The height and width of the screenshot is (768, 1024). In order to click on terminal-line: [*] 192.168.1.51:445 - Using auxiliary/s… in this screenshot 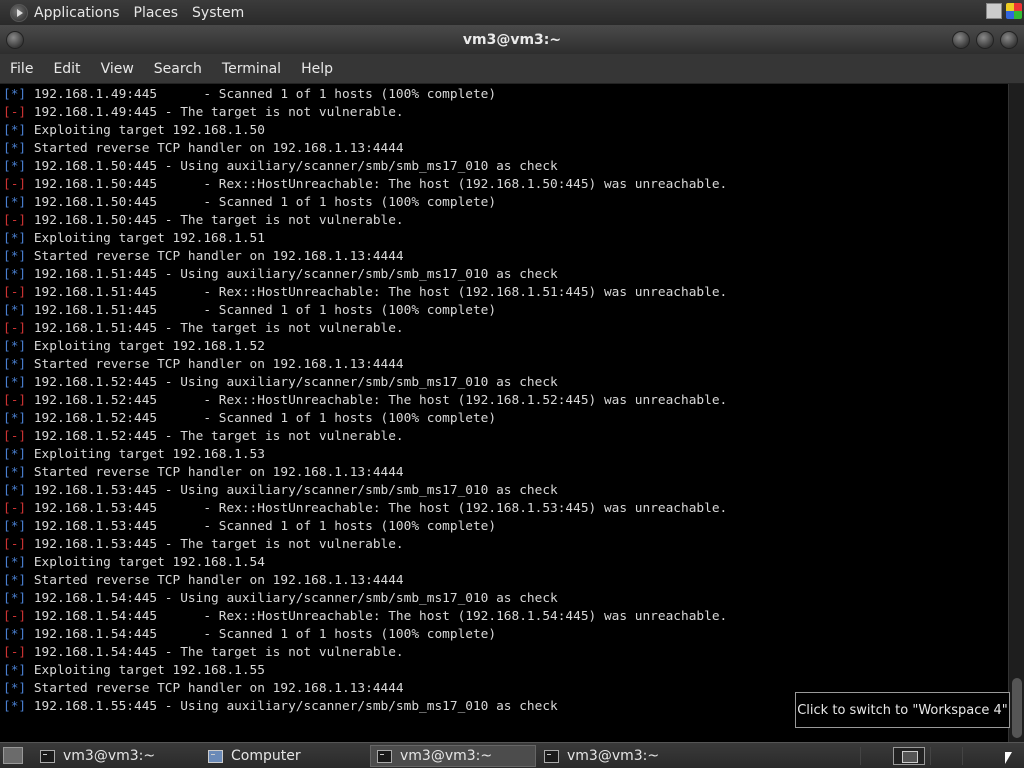, I will do `click(505, 275)`.